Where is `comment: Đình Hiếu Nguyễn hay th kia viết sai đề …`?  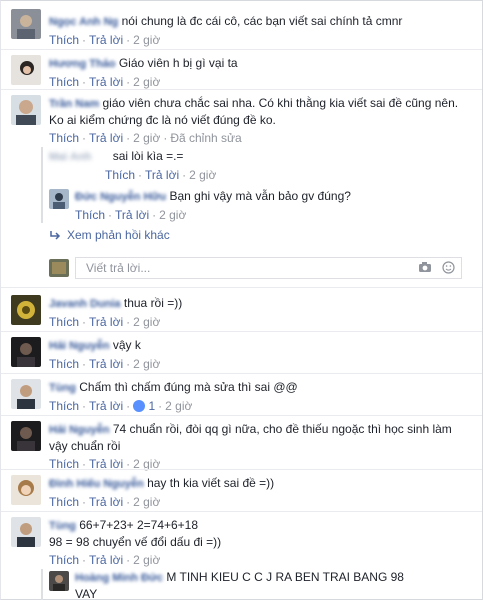
comment: Đình Hiếu Nguyễn hay th kia viết sai đề … is located at coordinates (242, 491).